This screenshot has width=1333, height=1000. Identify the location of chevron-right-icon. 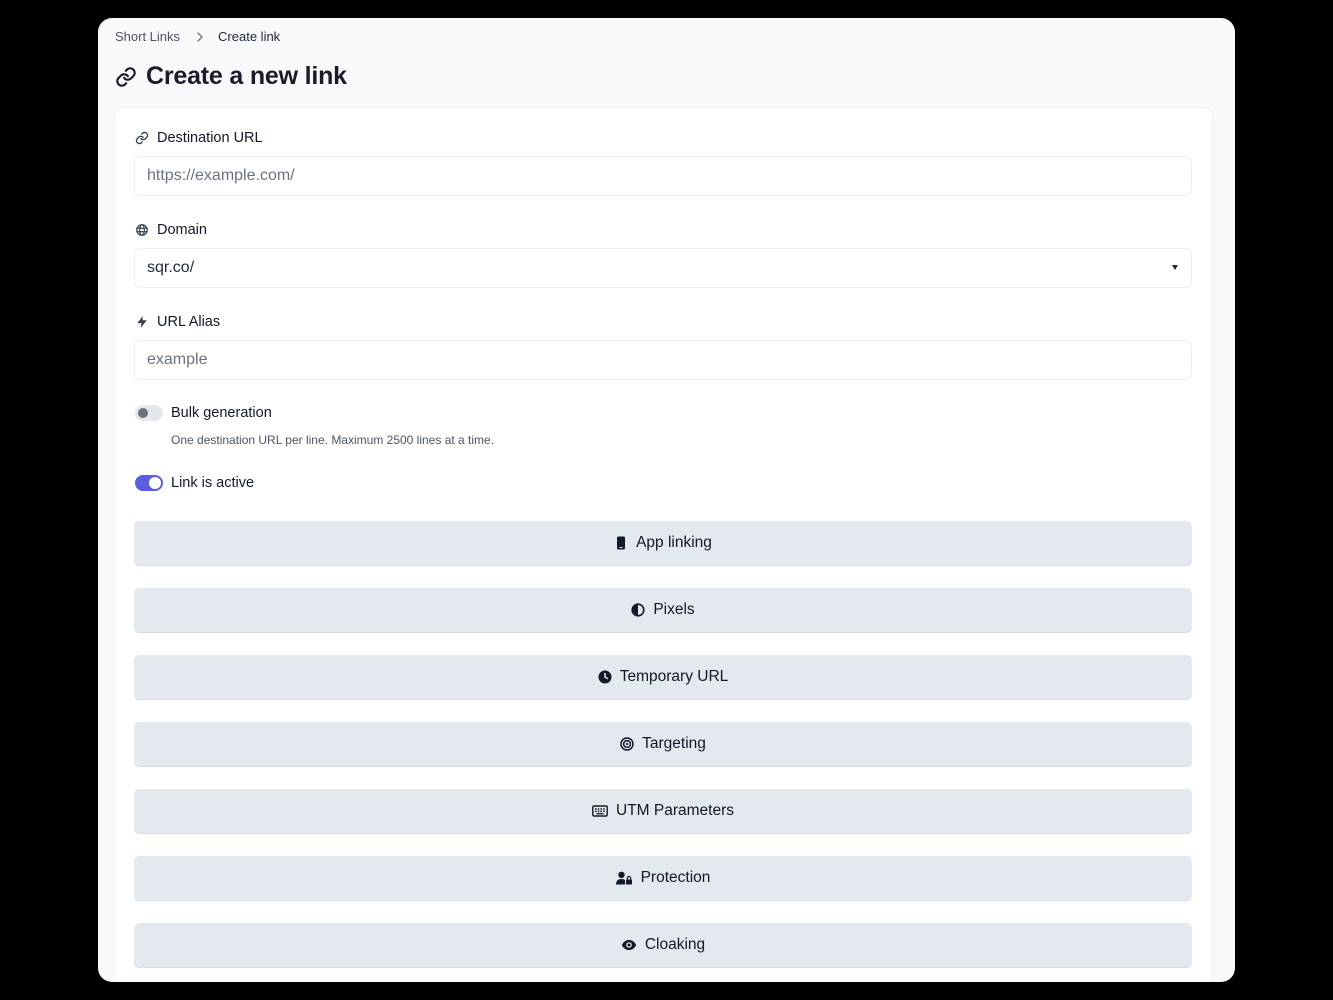
(200, 37).